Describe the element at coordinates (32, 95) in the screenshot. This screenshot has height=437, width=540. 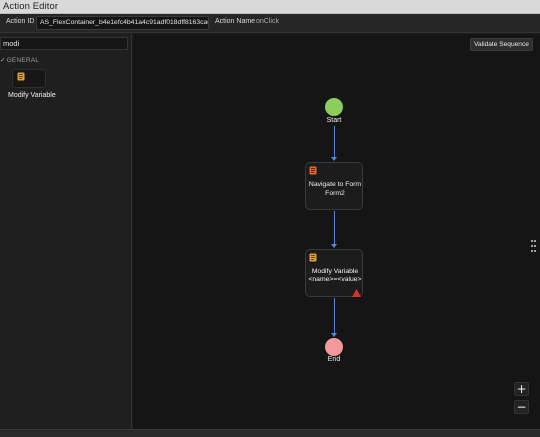
I see `palette-item-label: Modify Variable` at that location.